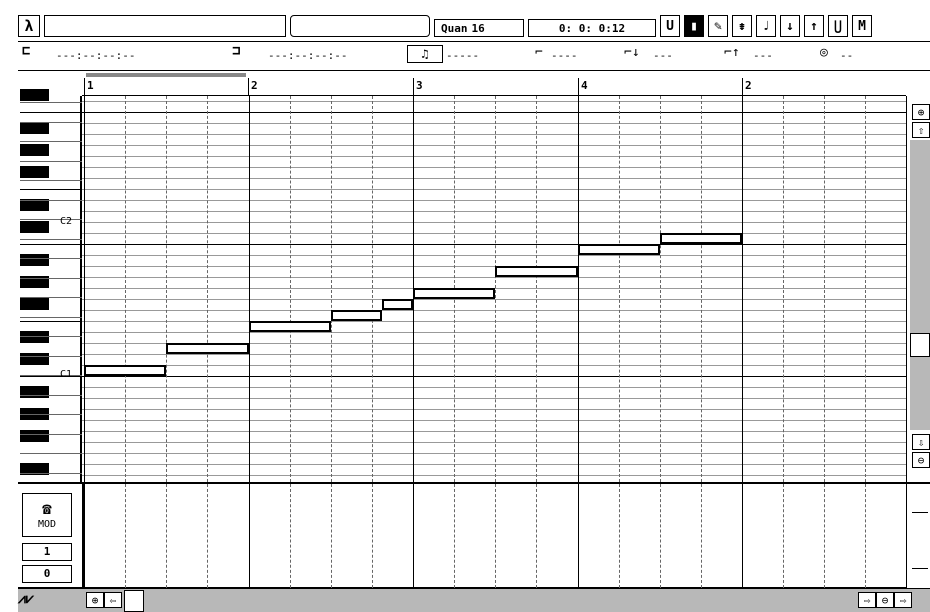 This screenshot has width=930, height=612. Describe the element at coordinates (903, 600) in the screenshot. I see `scroll-right-end-icon: ⇨` at that location.